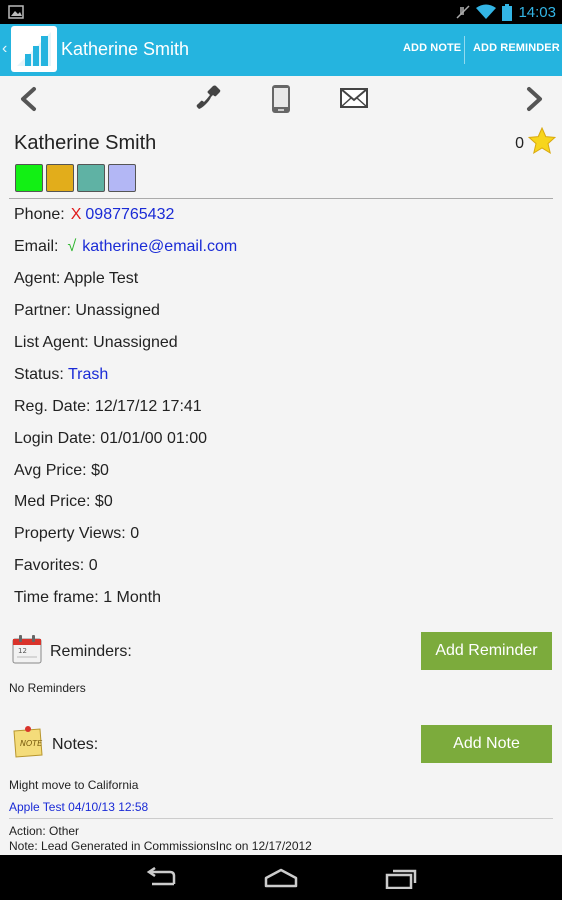 The width and height of the screenshot is (562, 900). Describe the element at coordinates (74, 785) in the screenshot. I see `note-text: Might move to California` at that location.